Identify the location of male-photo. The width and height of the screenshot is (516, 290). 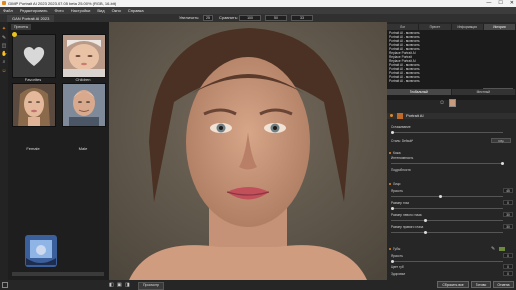
(84, 105).